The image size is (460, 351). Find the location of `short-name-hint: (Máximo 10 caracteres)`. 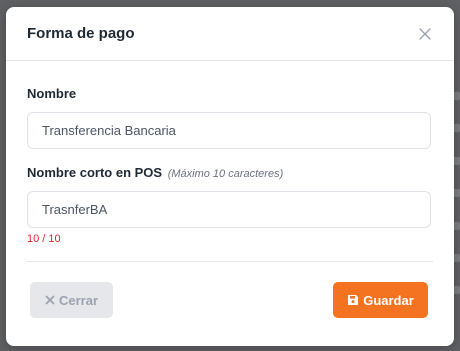

short-name-hint: (Máximo 10 caracteres) is located at coordinates (225, 174).